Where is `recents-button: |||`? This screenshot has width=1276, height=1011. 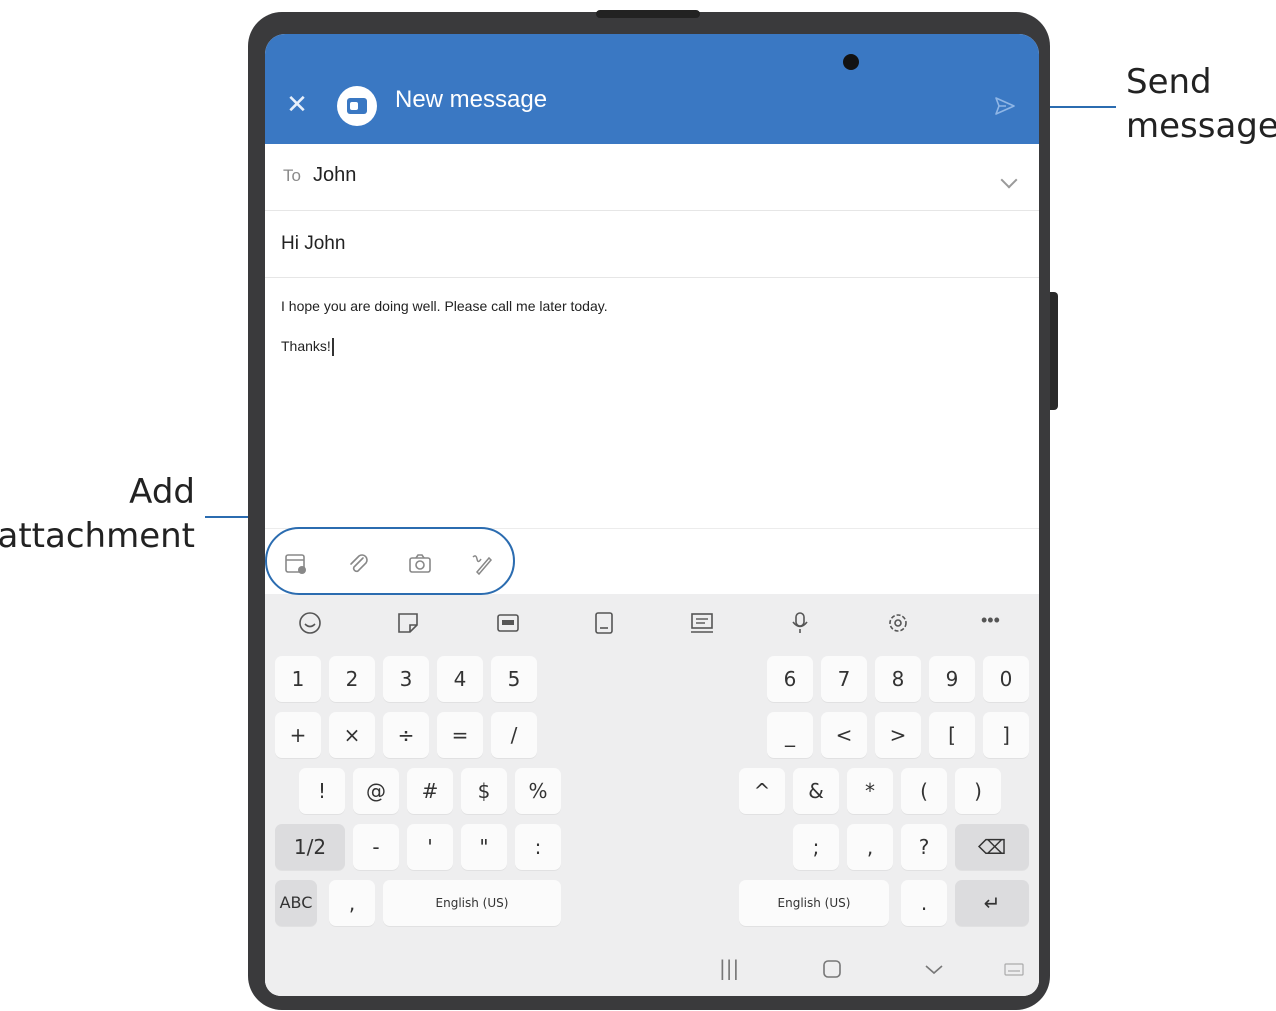 recents-button: ||| is located at coordinates (730, 968).